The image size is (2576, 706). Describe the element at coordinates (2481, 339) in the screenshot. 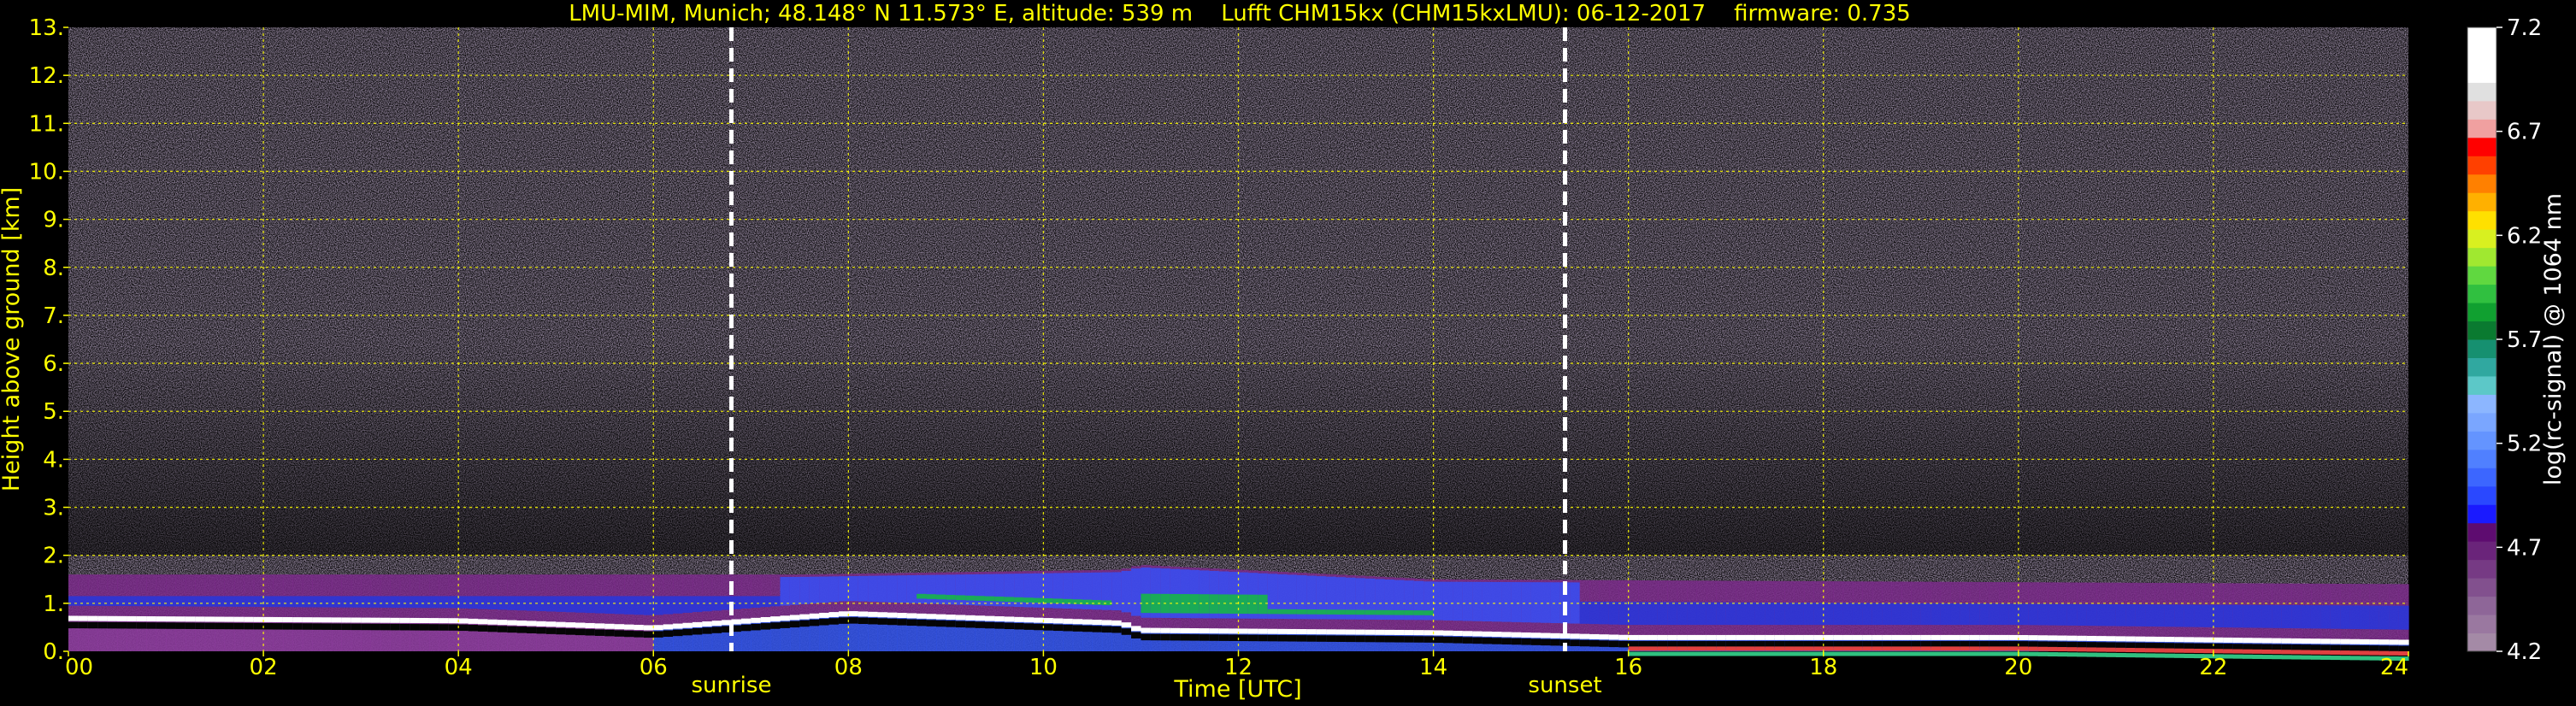

I see `colorbar-swatches` at that location.